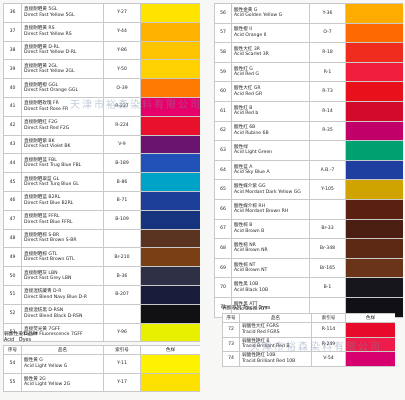 The height and width of the screenshot is (400, 405). I want to click on dye-name: 直接耐晒黄 5GL Direct Fast Yellow 5GL, so click(63, 13).